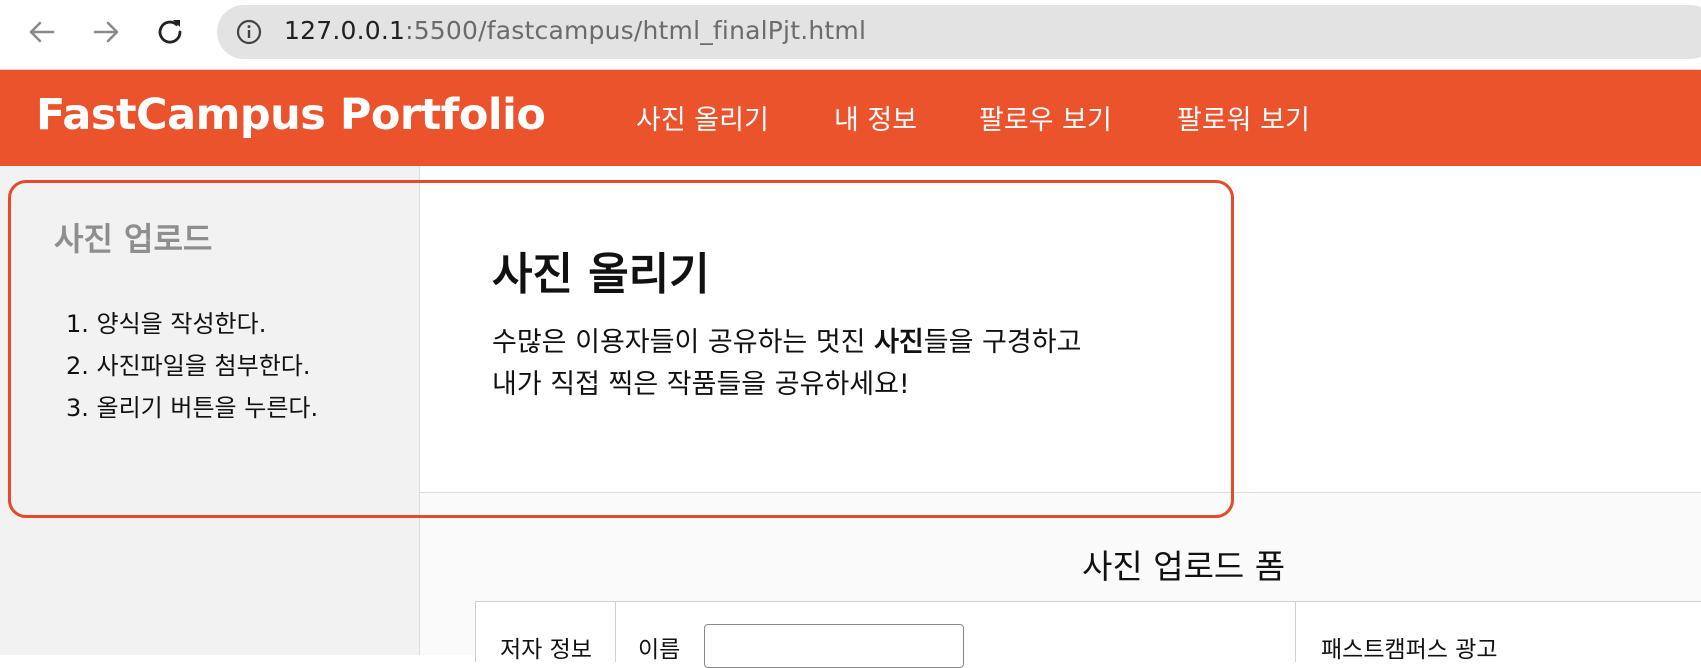 The image size is (1701, 668). Describe the element at coordinates (345, 30) in the screenshot. I see `url-host: 127.0.0.1` at that location.